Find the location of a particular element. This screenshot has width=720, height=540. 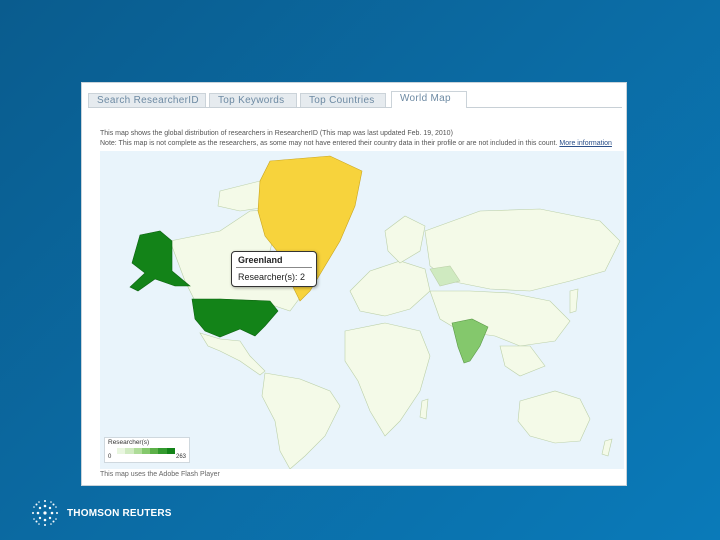

more-information-link: More information is located at coordinates (585, 143).